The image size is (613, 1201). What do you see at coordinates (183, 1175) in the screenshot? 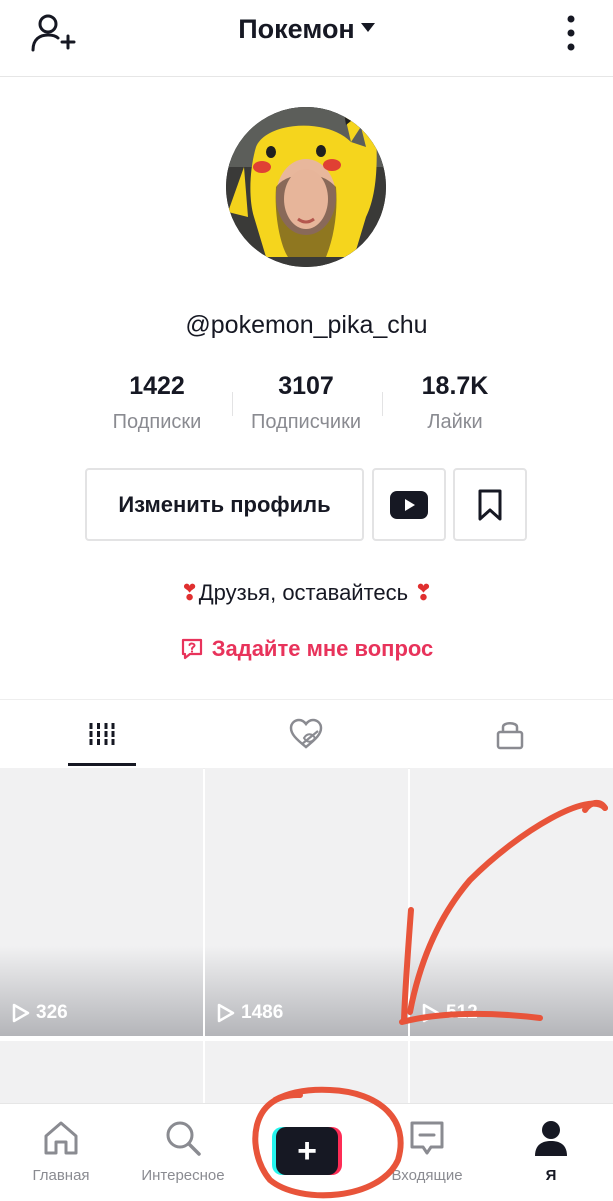
I see `nav-discover-label: Интересное` at bounding box center [183, 1175].